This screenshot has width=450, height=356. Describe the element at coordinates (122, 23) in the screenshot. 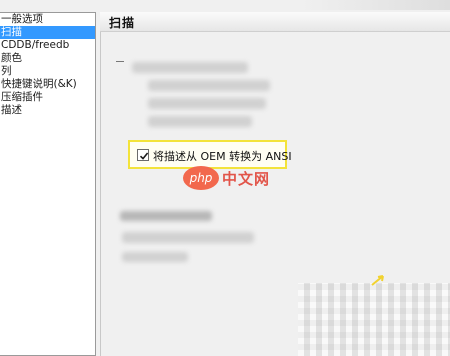

I see `panel-title: 扫描` at that location.